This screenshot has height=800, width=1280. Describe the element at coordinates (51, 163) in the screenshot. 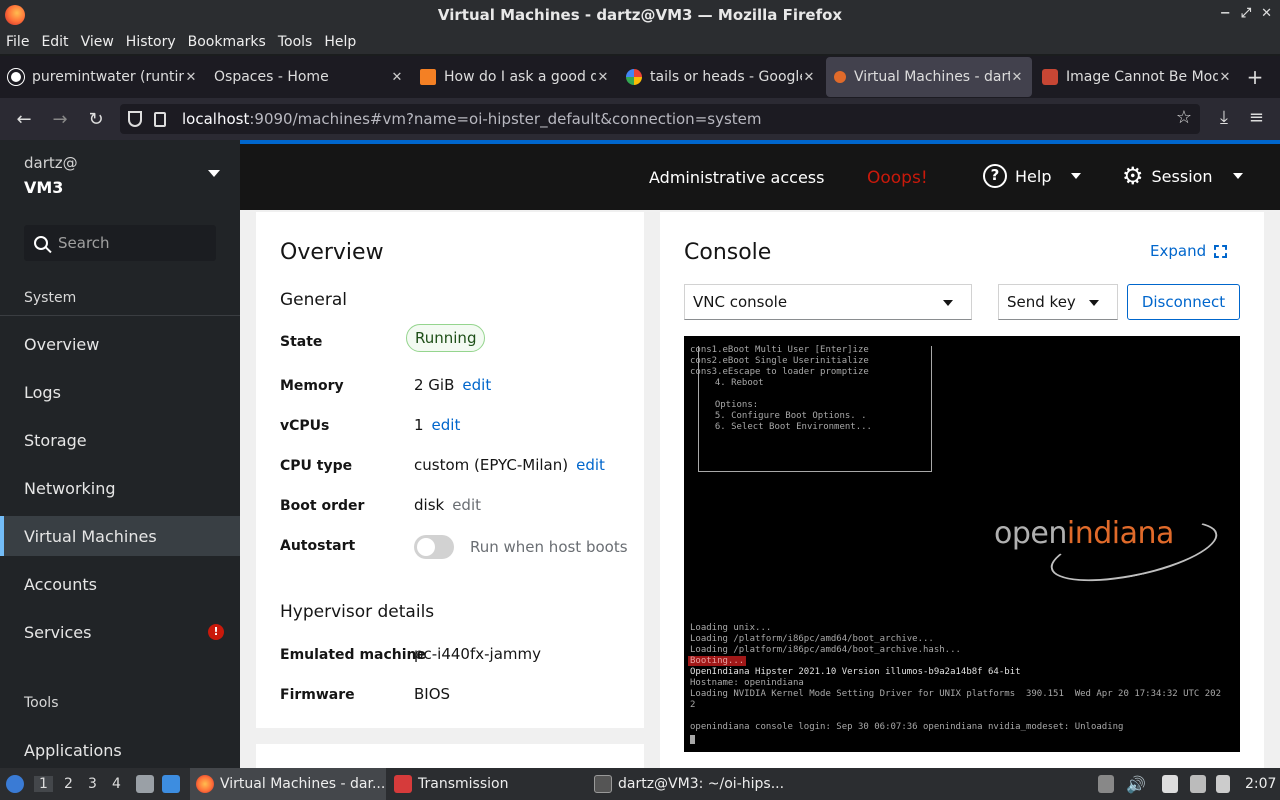

I see `host-user: dartz@` at that location.